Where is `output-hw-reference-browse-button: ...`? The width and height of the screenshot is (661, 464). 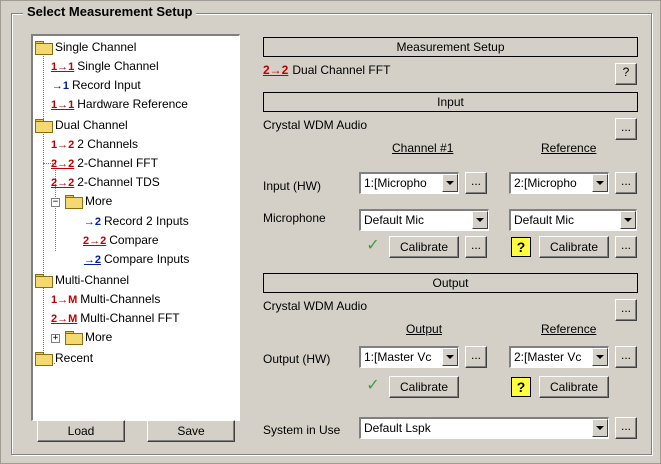
output-hw-reference-browse-button: ... is located at coordinates (626, 357).